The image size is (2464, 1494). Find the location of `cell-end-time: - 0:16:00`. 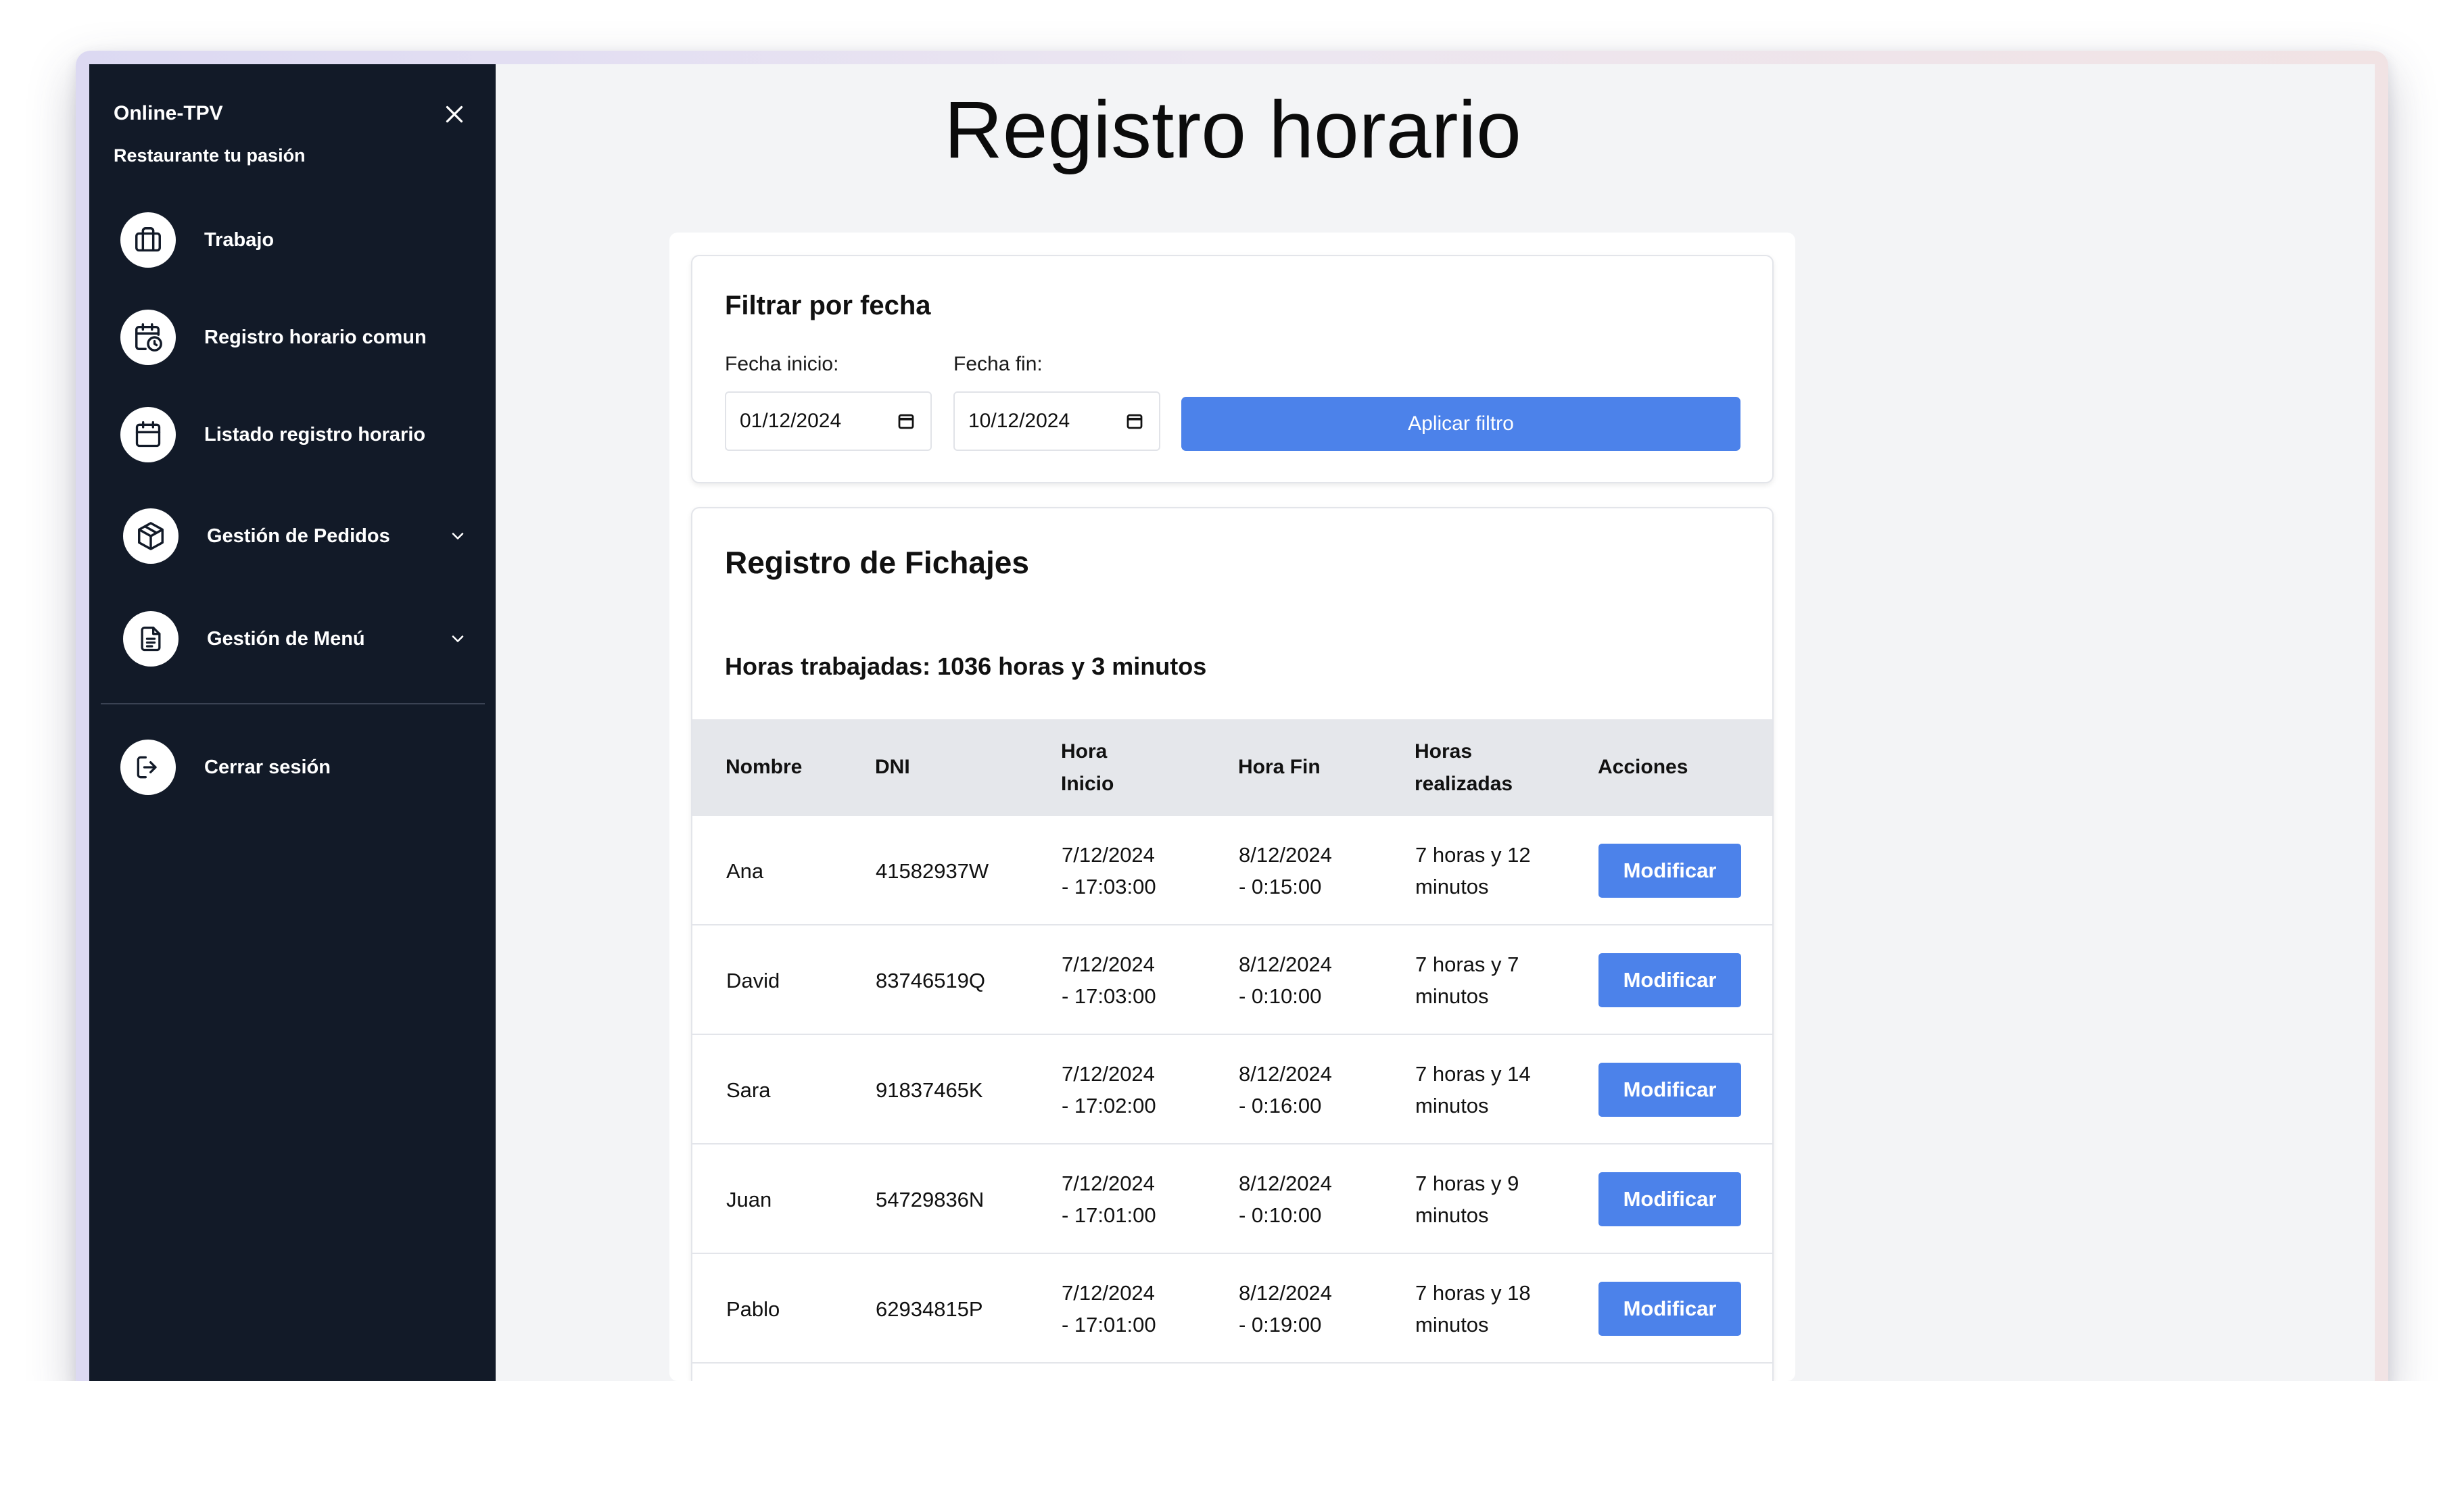

cell-end-time: - 0:16:00 is located at coordinates (1280, 1105).